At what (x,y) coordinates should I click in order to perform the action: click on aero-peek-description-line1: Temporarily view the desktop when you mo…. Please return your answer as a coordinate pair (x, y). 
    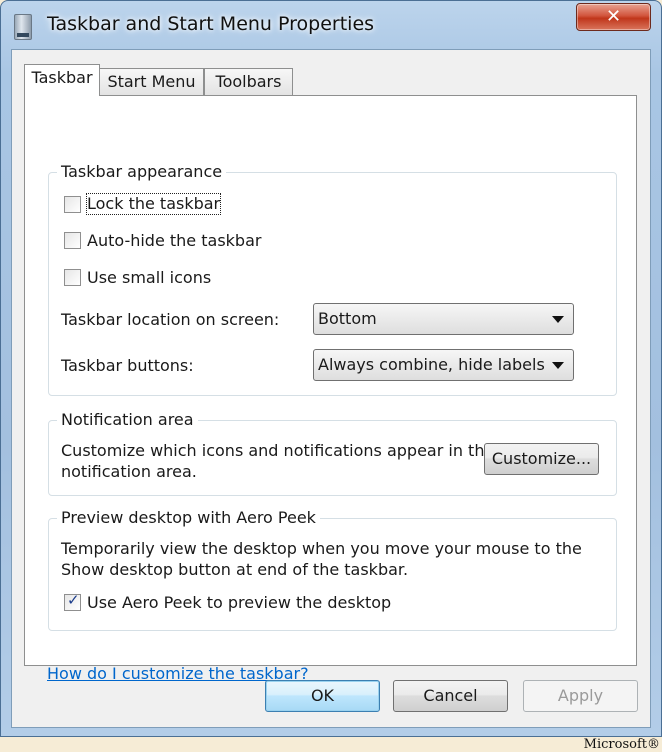
    Looking at the image, I should click on (321, 548).